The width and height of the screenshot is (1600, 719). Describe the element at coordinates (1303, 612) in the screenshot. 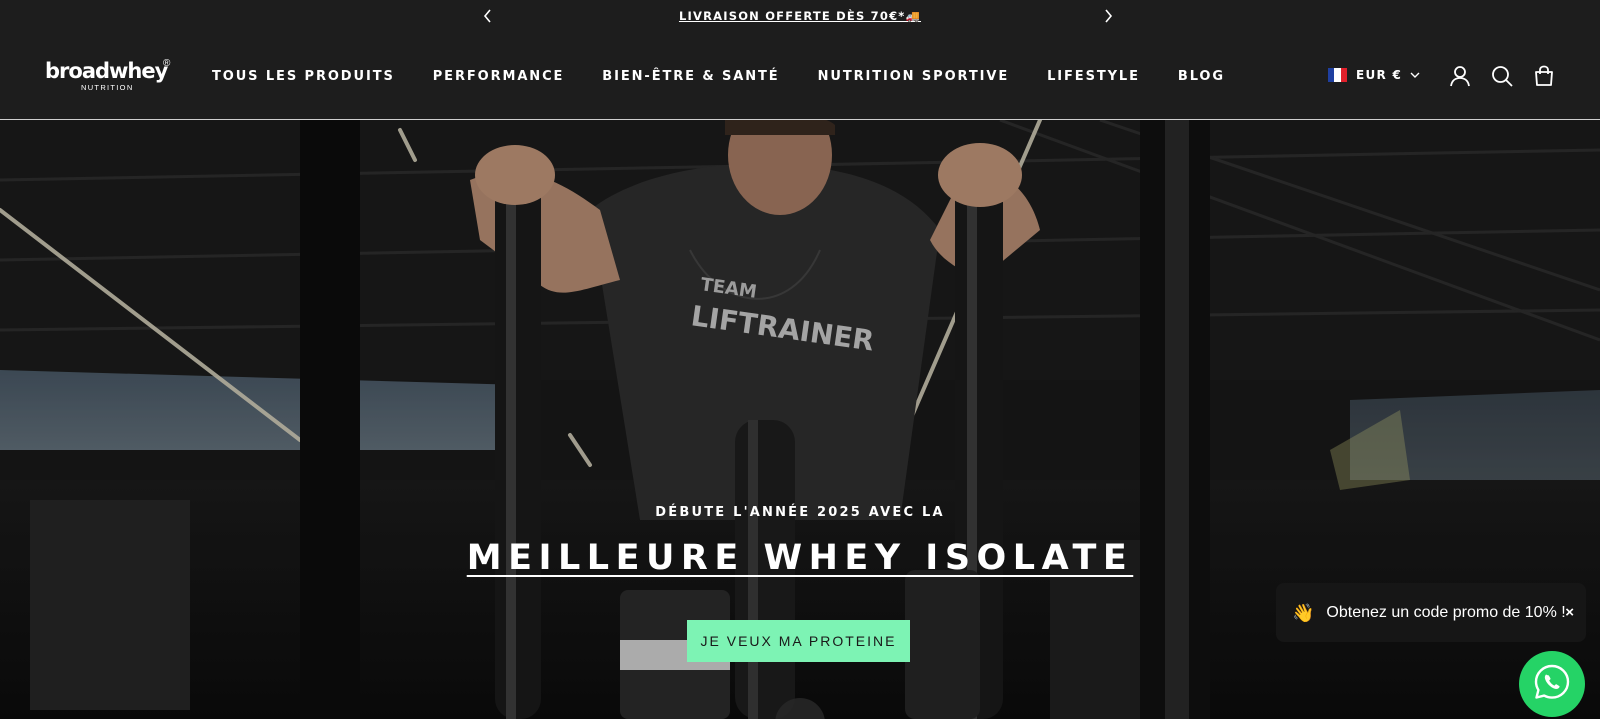

I see `waving-hand-icon: 👋` at that location.